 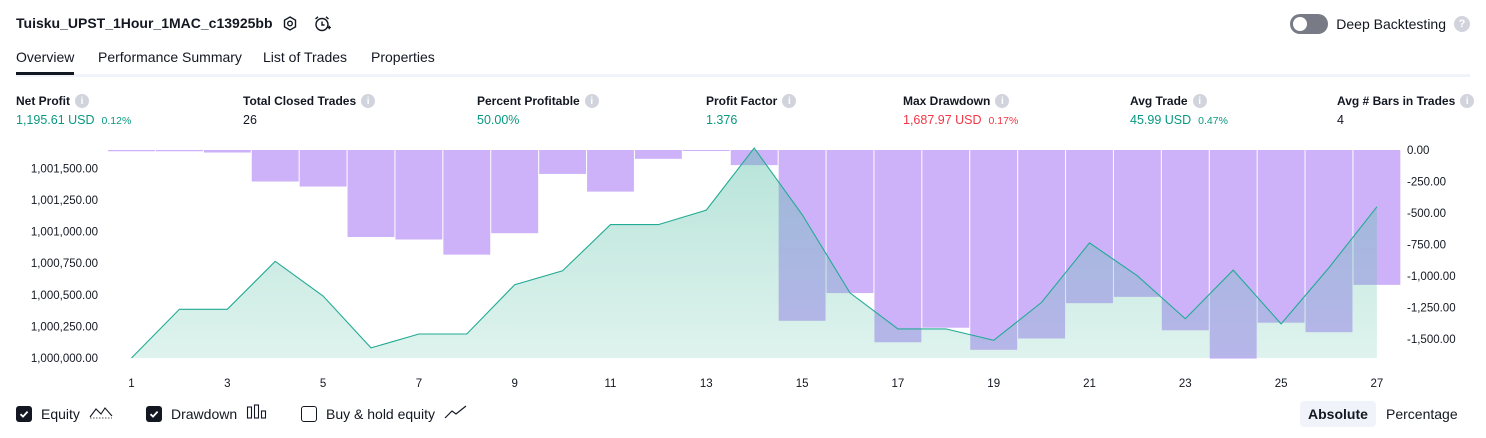 What do you see at coordinates (227, 384) in the screenshot?
I see `x-axis-tick: 3` at bounding box center [227, 384].